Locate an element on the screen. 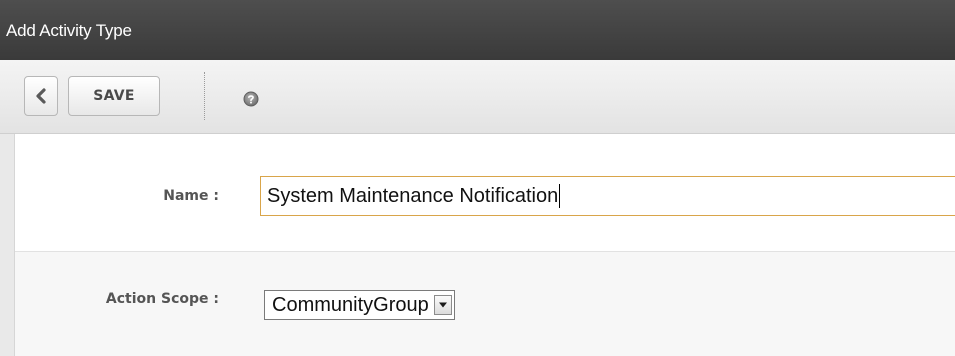 The width and height of the screenshot is (955, 356). name-input: System Maintenance Notification is located at coordinates (607, 196).